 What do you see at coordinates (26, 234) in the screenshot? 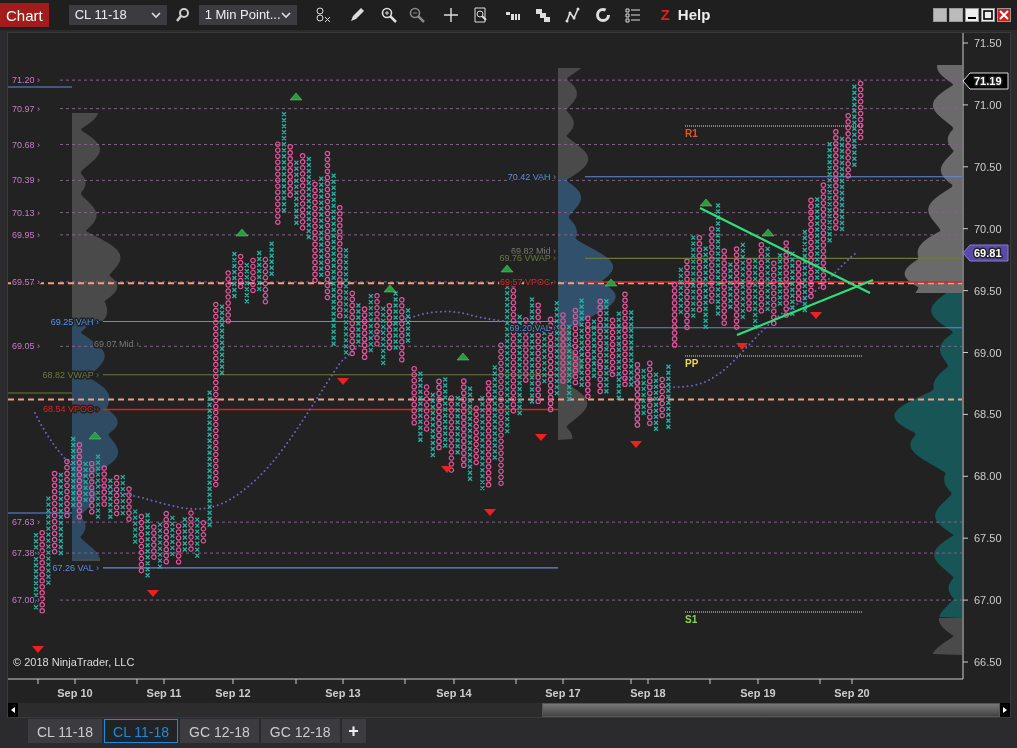
I see `price-level-label: 69.95 ›` at bounding box center [26, 234].